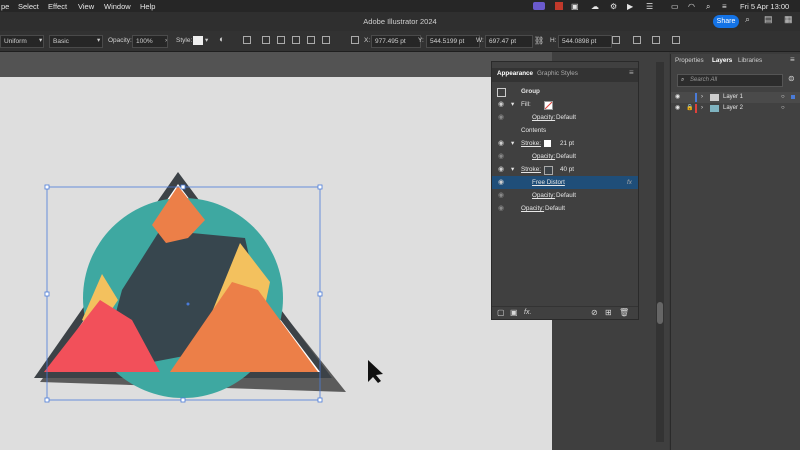 Image resolution: width=800 pixels, height=450 pixels. What do you see at coordinates (355, 40) in the screenshot?
I see `reference-point-icon` at bounding box center [355, 40].